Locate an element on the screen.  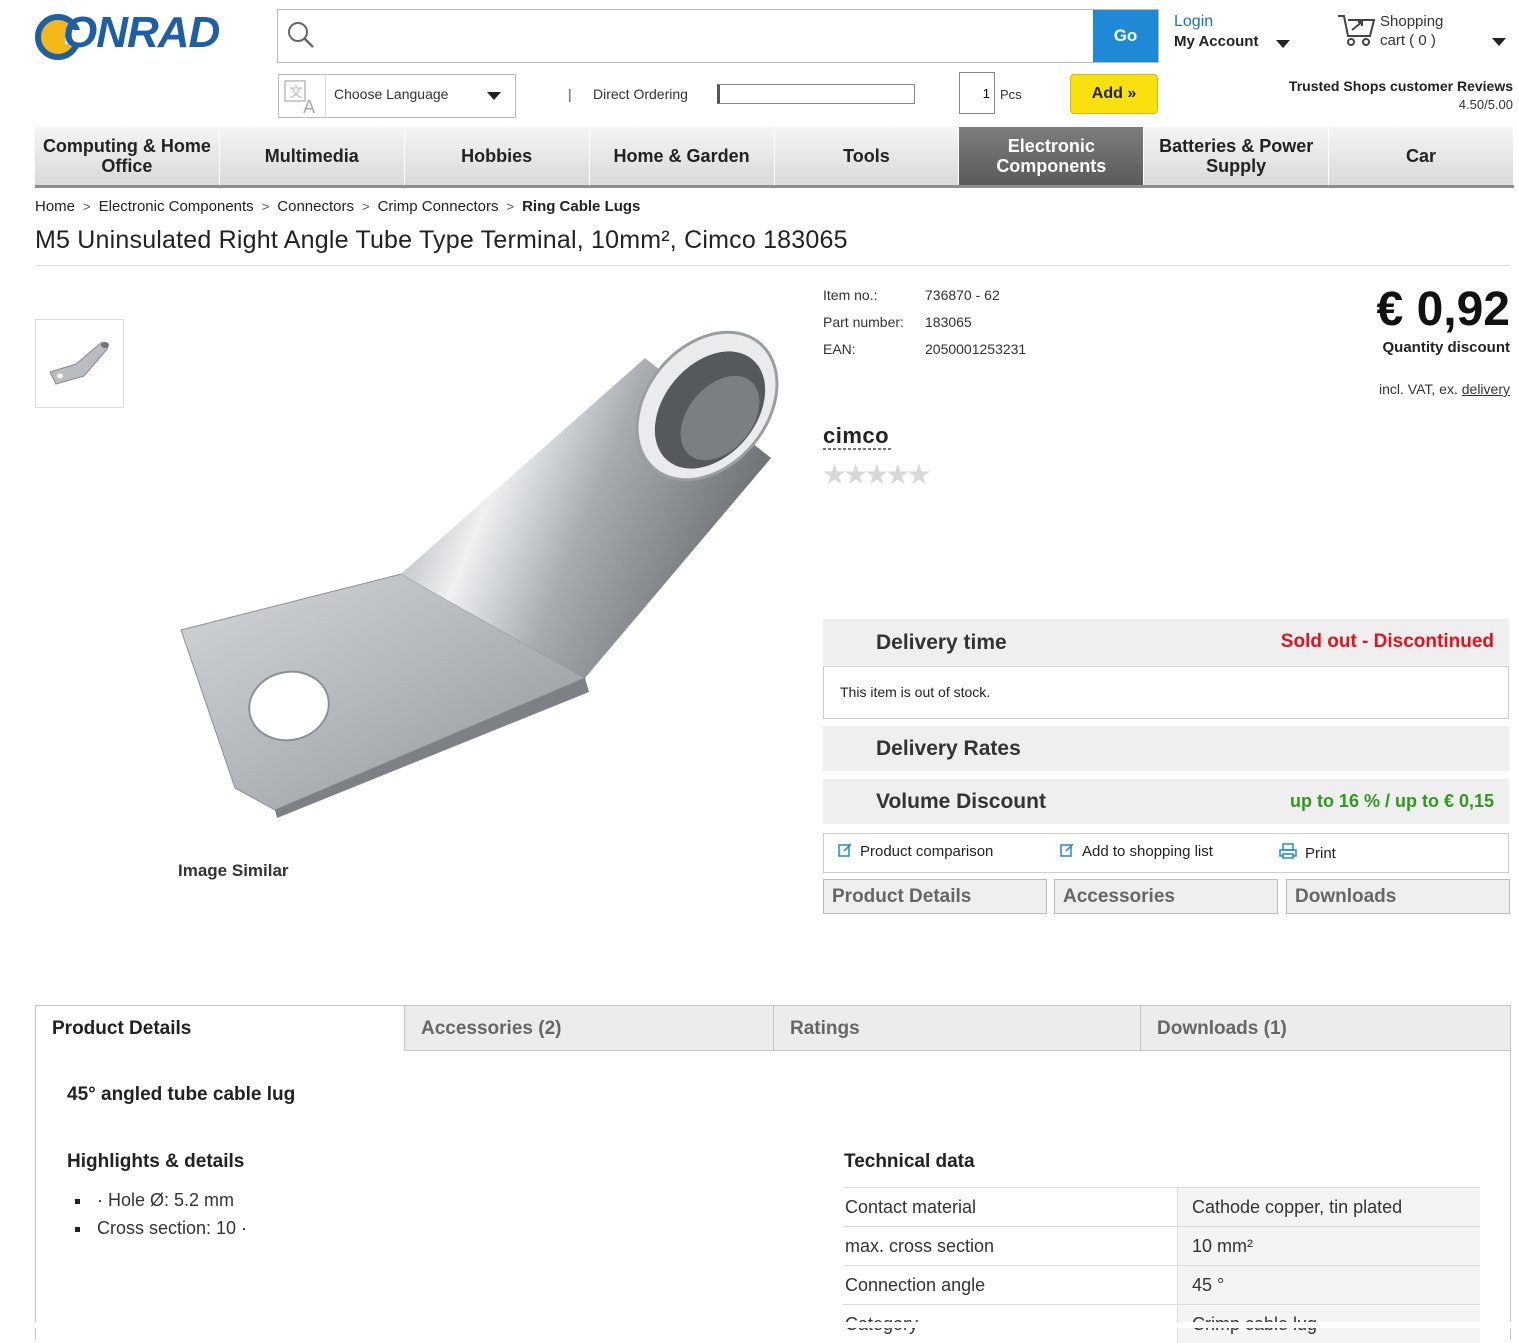
language-label: Choose Language is located at coordinates (391, 94).